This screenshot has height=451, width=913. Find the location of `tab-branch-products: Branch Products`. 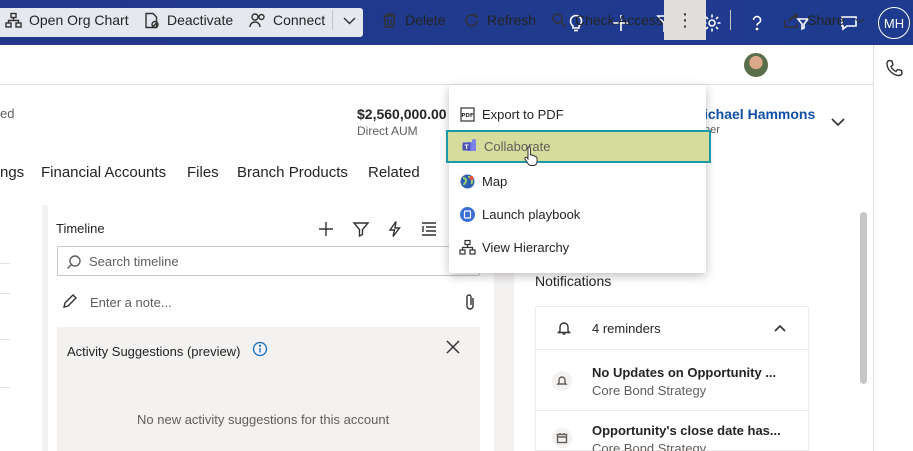

tab-branch-products: Branch Products is located at coordinates (292, 172).